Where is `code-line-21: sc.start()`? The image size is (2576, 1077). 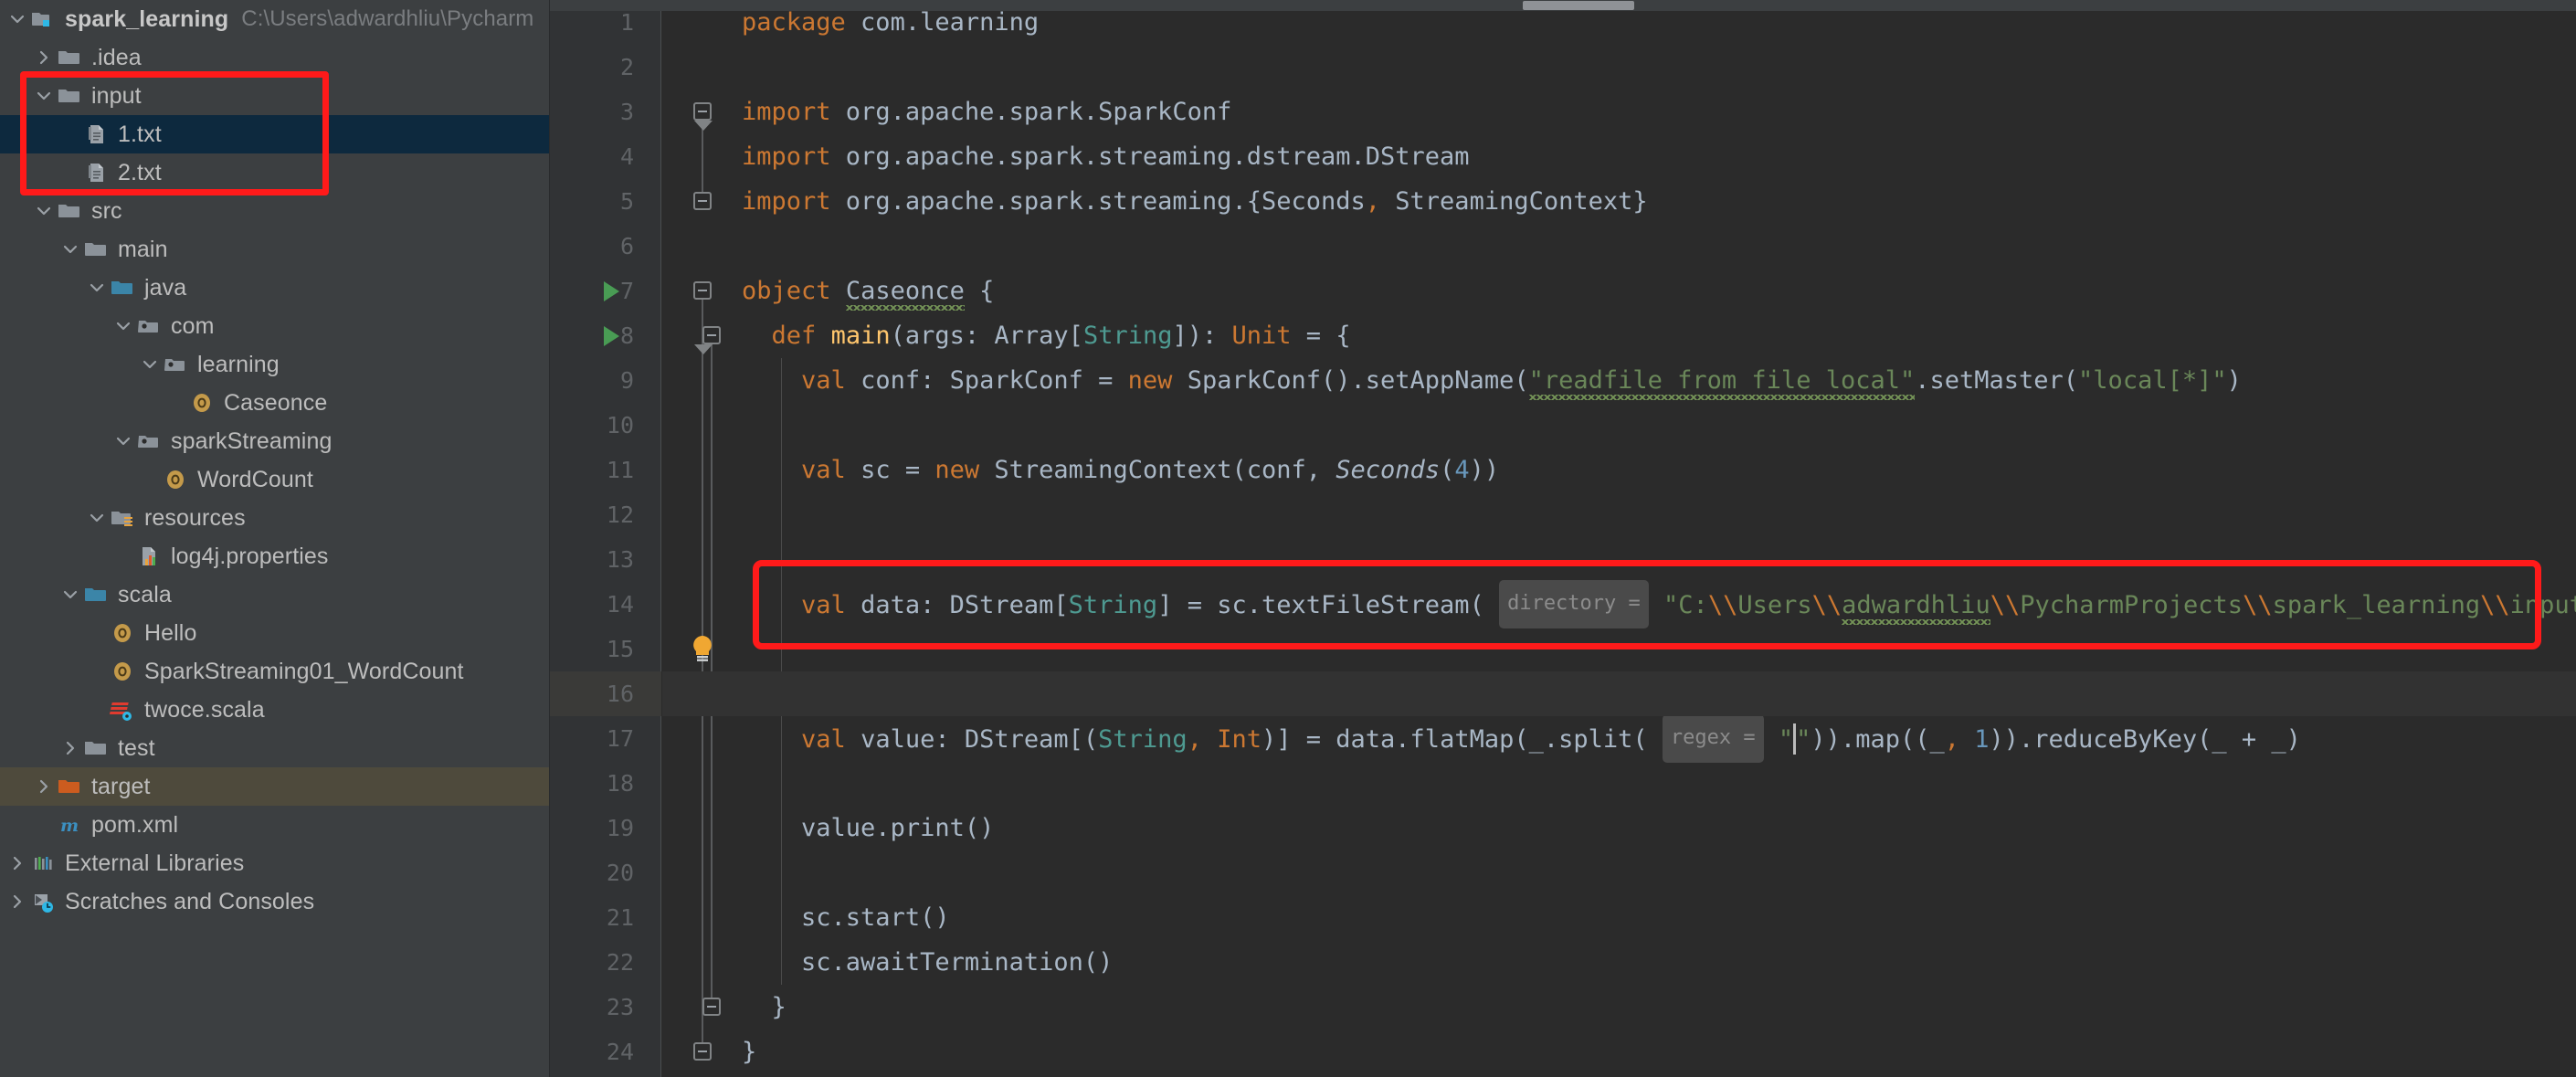 code-line-21: sc.start() is located at coordinates (1659, 917).